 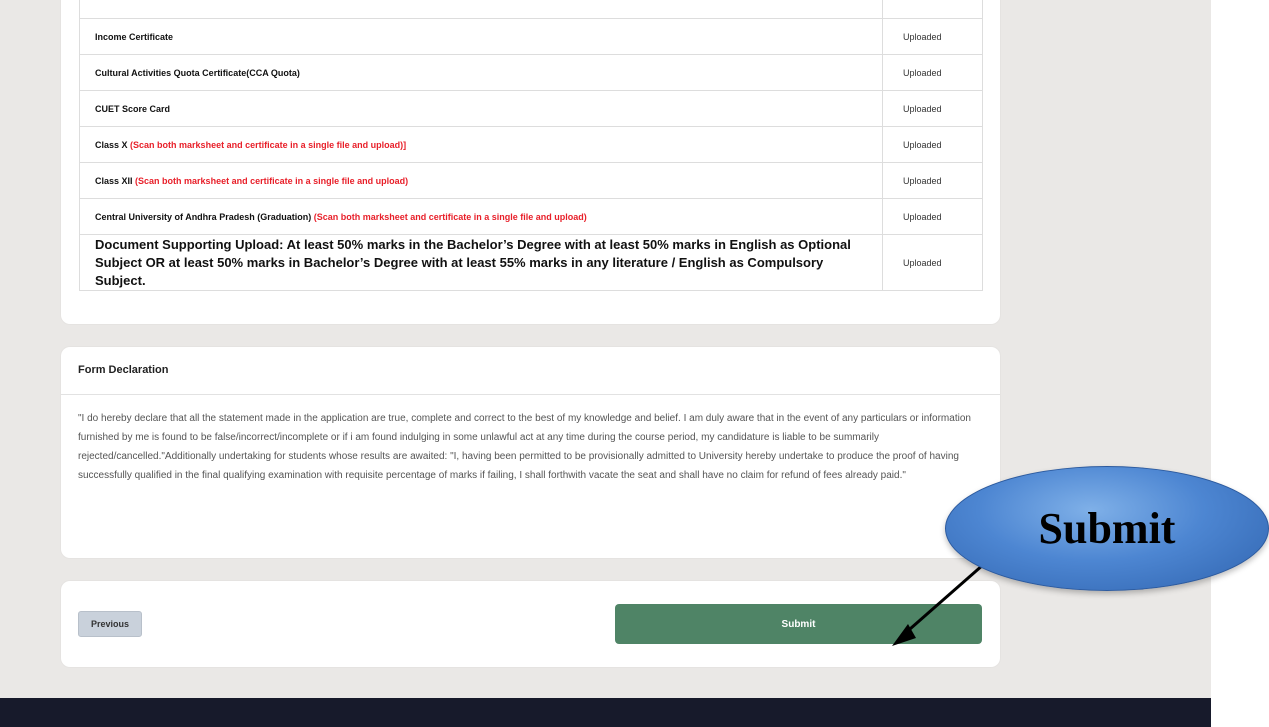 What do you see at coordinates (111, 144) in the screenshot?
I see `document-name-text: Class X` at bounding box center [111, 144].